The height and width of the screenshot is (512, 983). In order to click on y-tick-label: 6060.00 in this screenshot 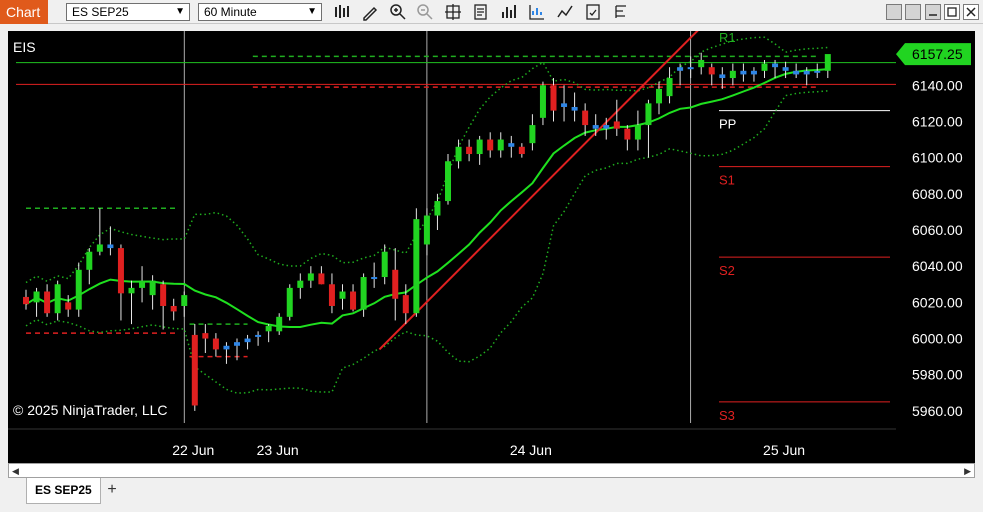, I will do `click(937, 230)`.